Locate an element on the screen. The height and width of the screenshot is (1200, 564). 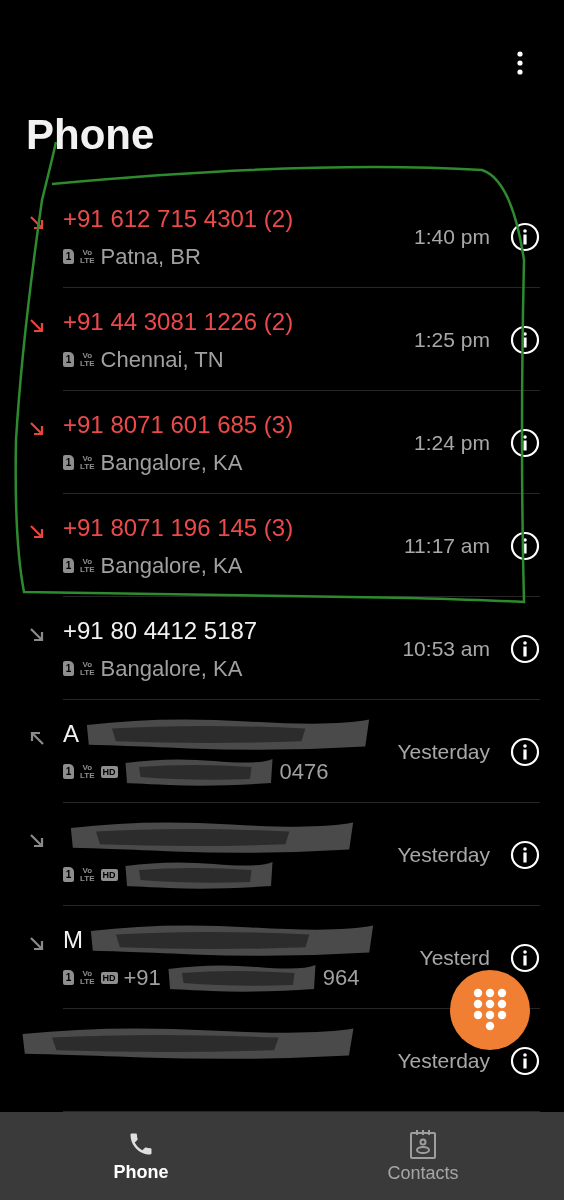
caller-number: +91 8071 196 145 (3) is located at coordinates (178, 527).